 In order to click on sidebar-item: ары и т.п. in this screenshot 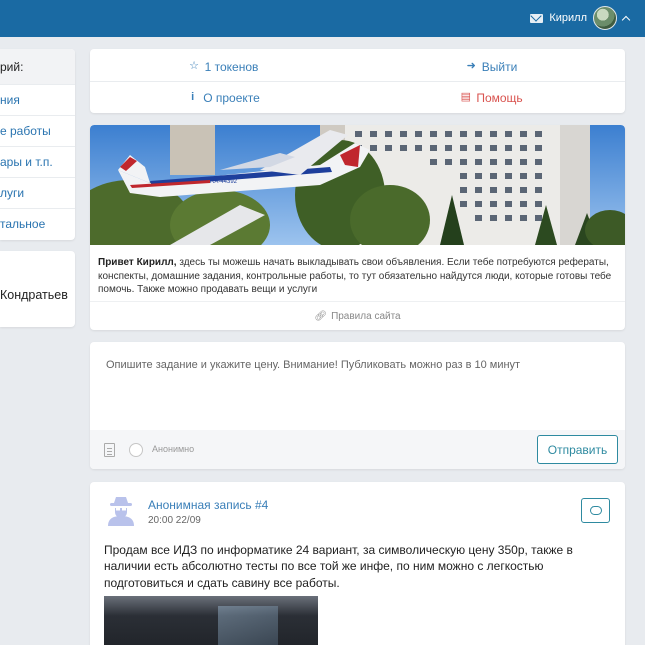, I will do `click(37, 161)`.